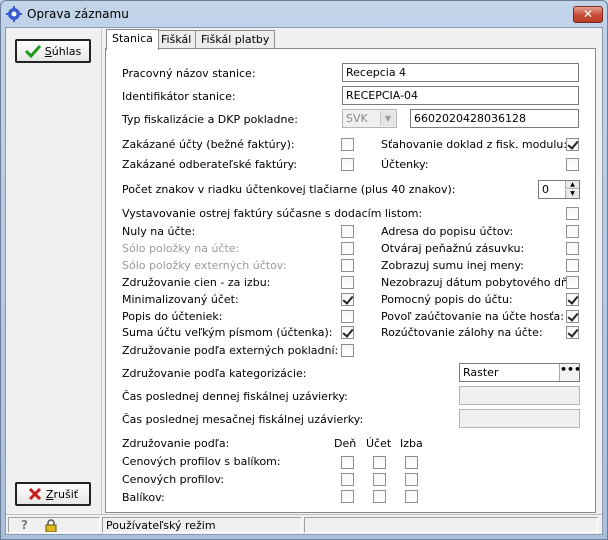 This screenshot has height=540, width=608. What do you see at coordinates (545, 189) in the screenshot?
I see `pocet-znakov-value: 0` at bounding box center [545, 189].